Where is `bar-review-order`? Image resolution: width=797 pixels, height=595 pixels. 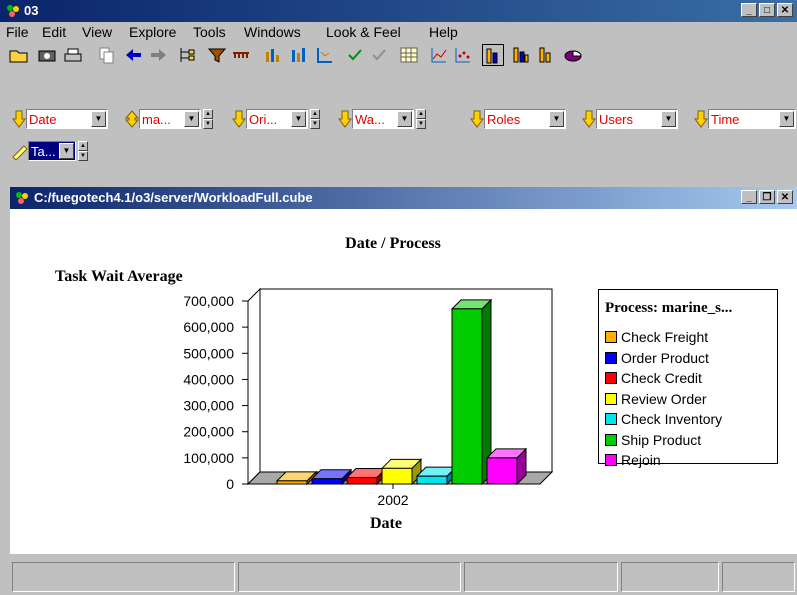 bar-review-order is located at coordinates (397, 476).